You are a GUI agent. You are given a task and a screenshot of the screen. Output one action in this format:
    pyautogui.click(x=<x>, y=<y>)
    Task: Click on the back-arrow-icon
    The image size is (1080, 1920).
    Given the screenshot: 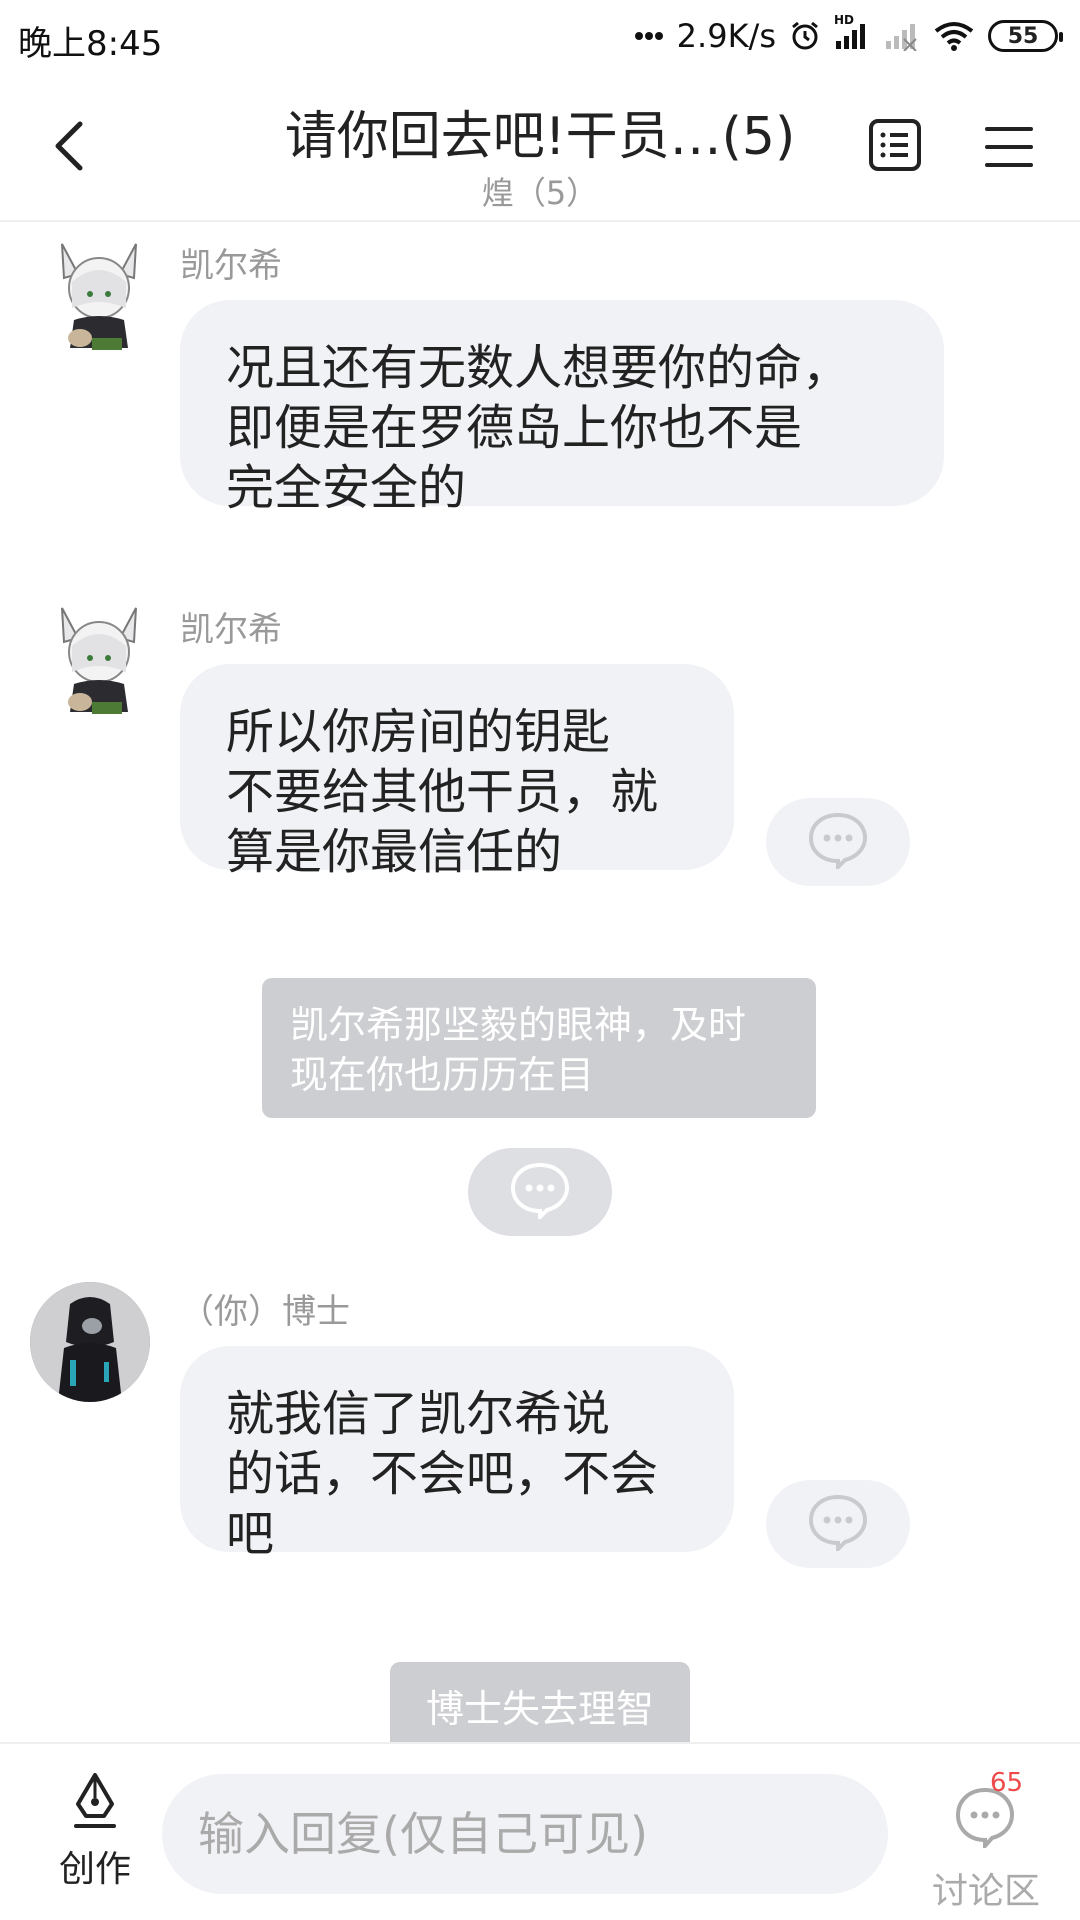 What is the action you would take?
    pyautogui.click(x=71, y=146)
    